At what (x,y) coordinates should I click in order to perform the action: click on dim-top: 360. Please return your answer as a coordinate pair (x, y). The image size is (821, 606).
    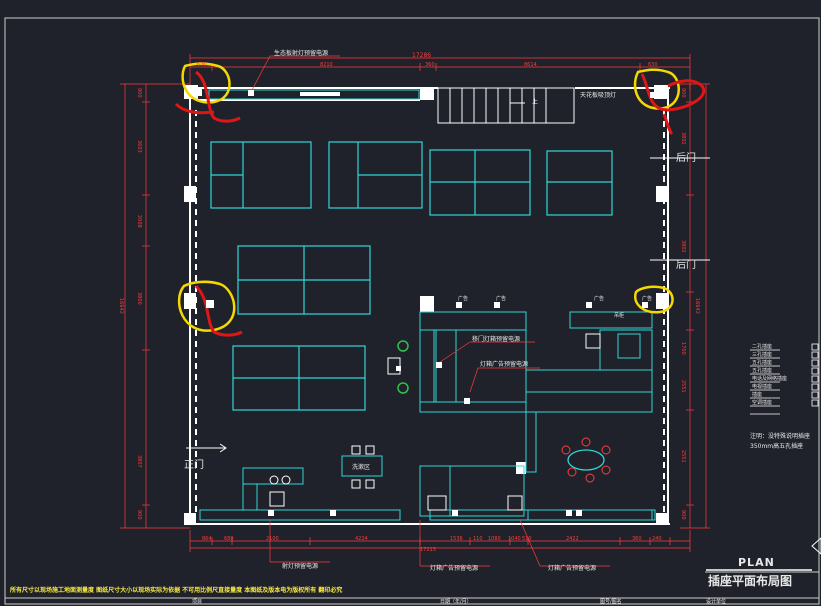
    Looking at the image, I should click on (430, 65).